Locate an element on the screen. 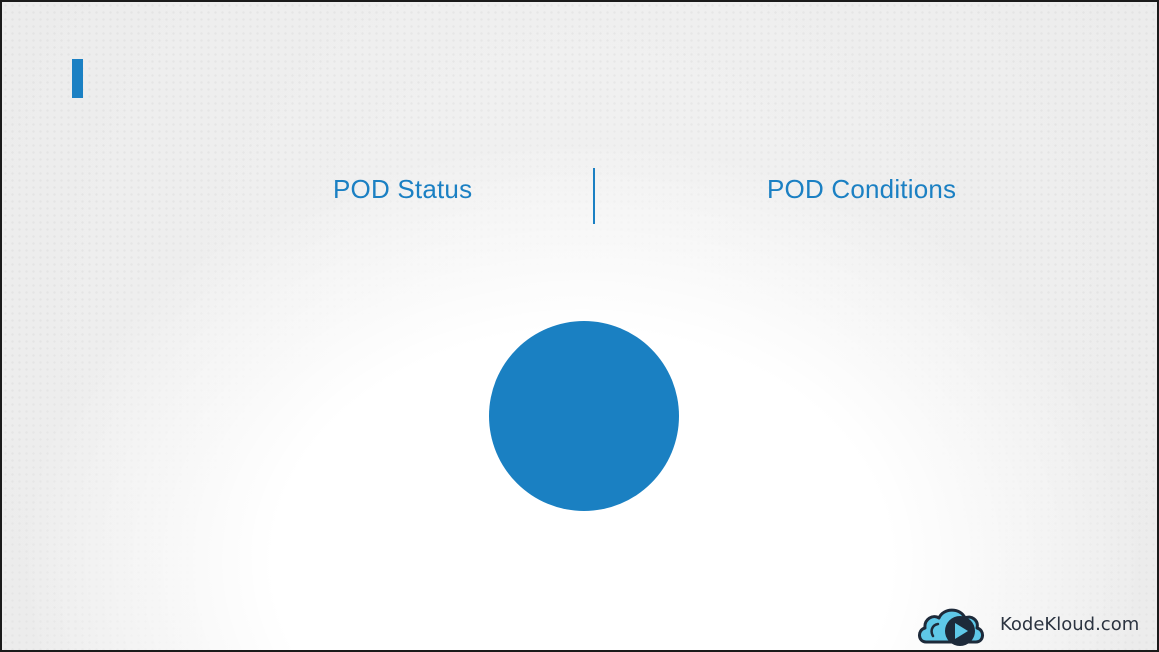  pod-status-heading: POD Status is located at coordinates (403, 189).